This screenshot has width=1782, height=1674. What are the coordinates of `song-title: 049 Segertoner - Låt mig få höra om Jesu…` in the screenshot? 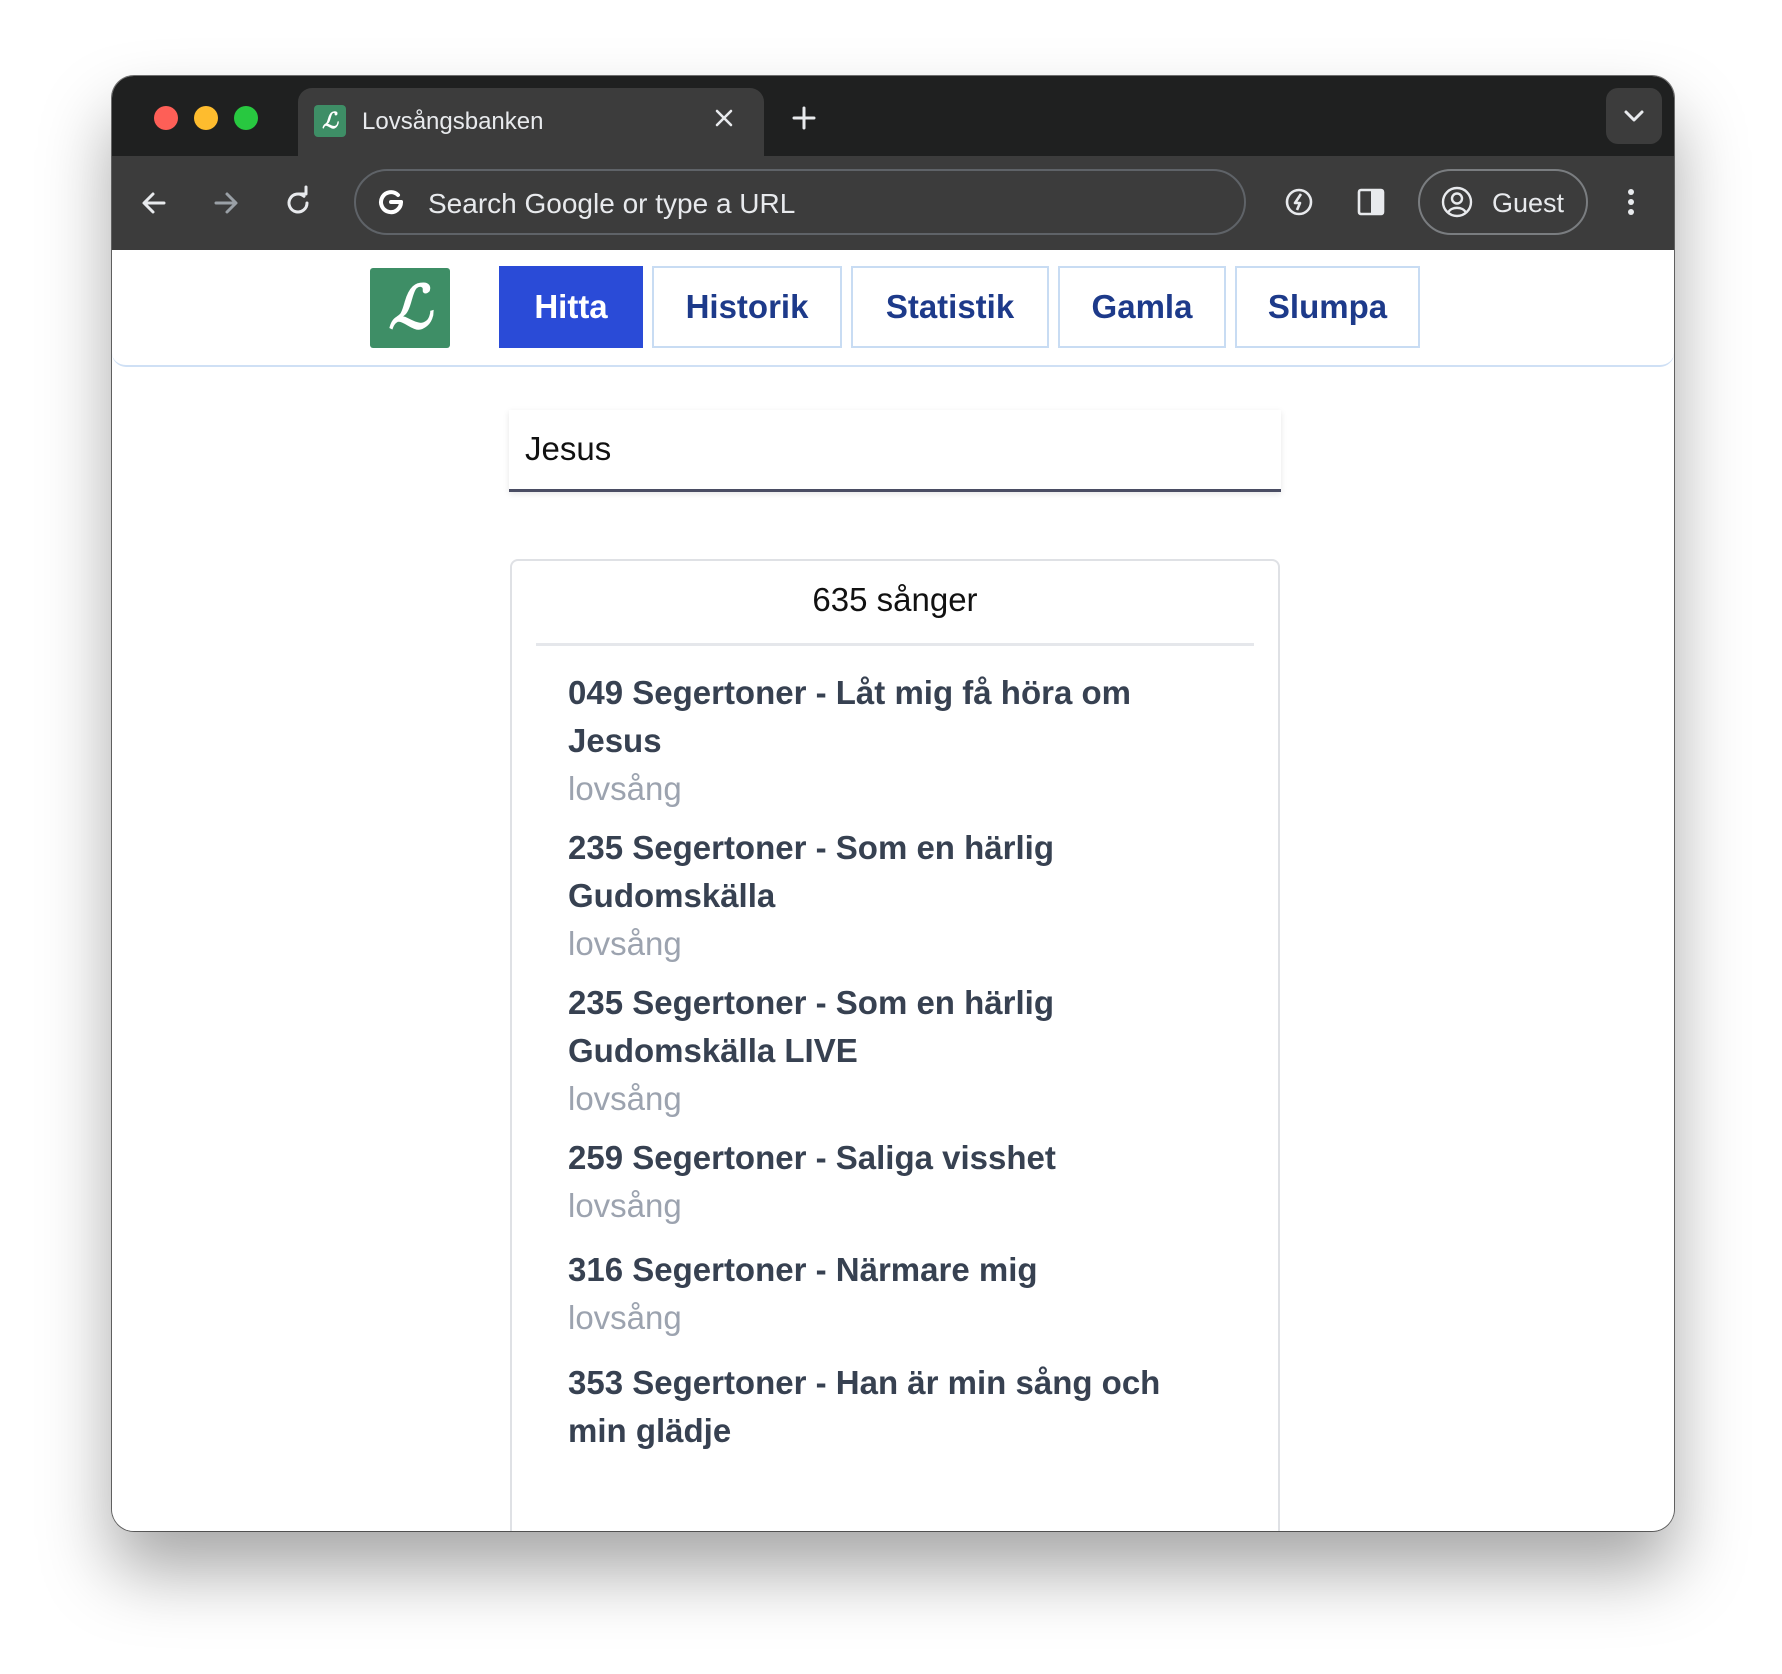 It's located at (849, 716).